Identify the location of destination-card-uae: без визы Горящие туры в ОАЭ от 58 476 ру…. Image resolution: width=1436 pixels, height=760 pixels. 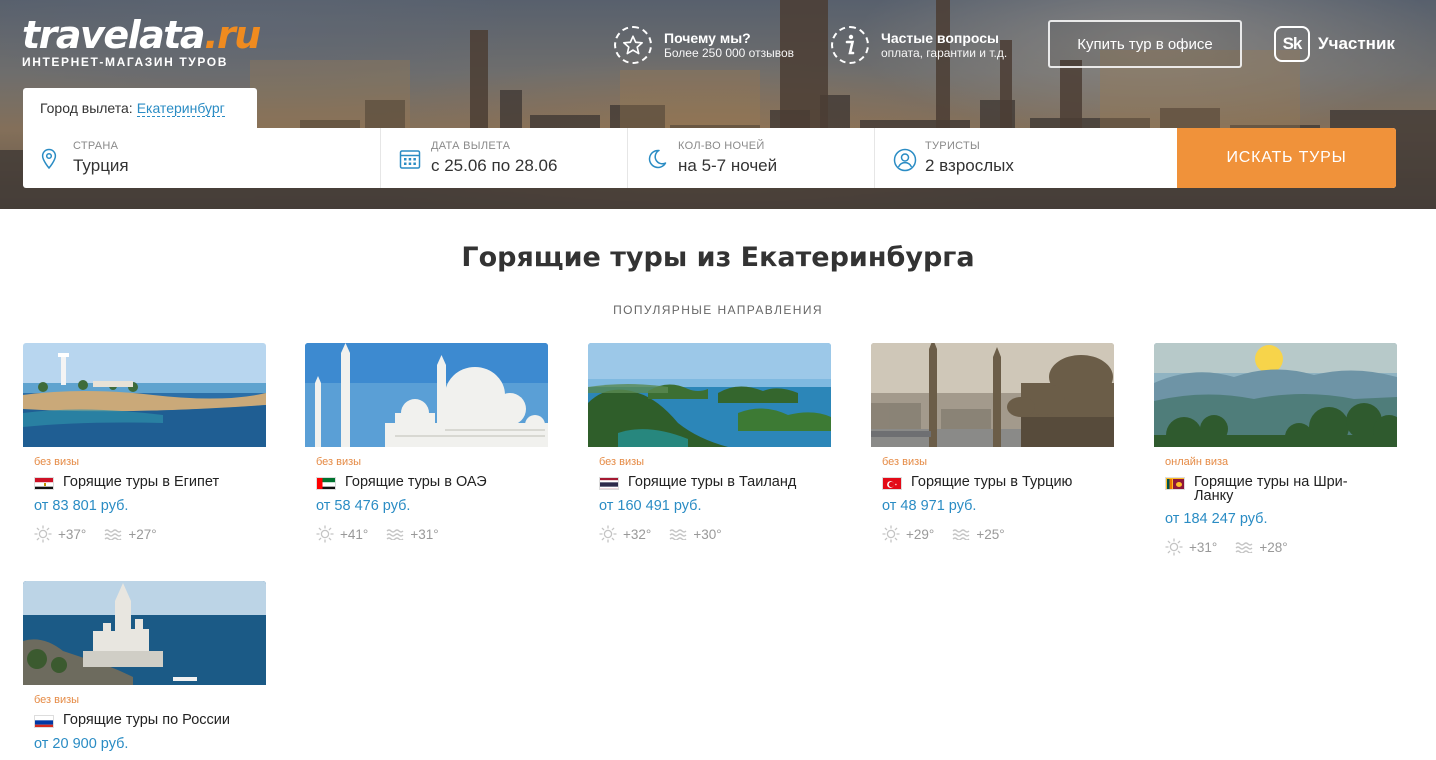
(426, 443).